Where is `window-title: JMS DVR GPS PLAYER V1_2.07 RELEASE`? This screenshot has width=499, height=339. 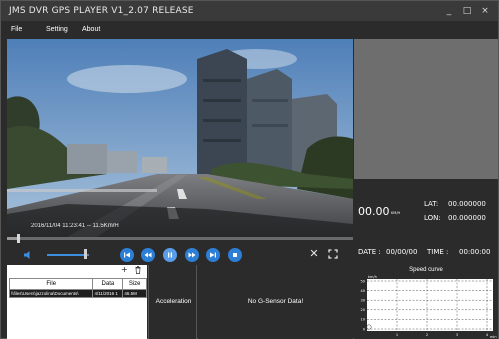
window-title: JMS DVR GPS PLAYER V1_2.07 RELEASE is located at coordinates (101, 11).